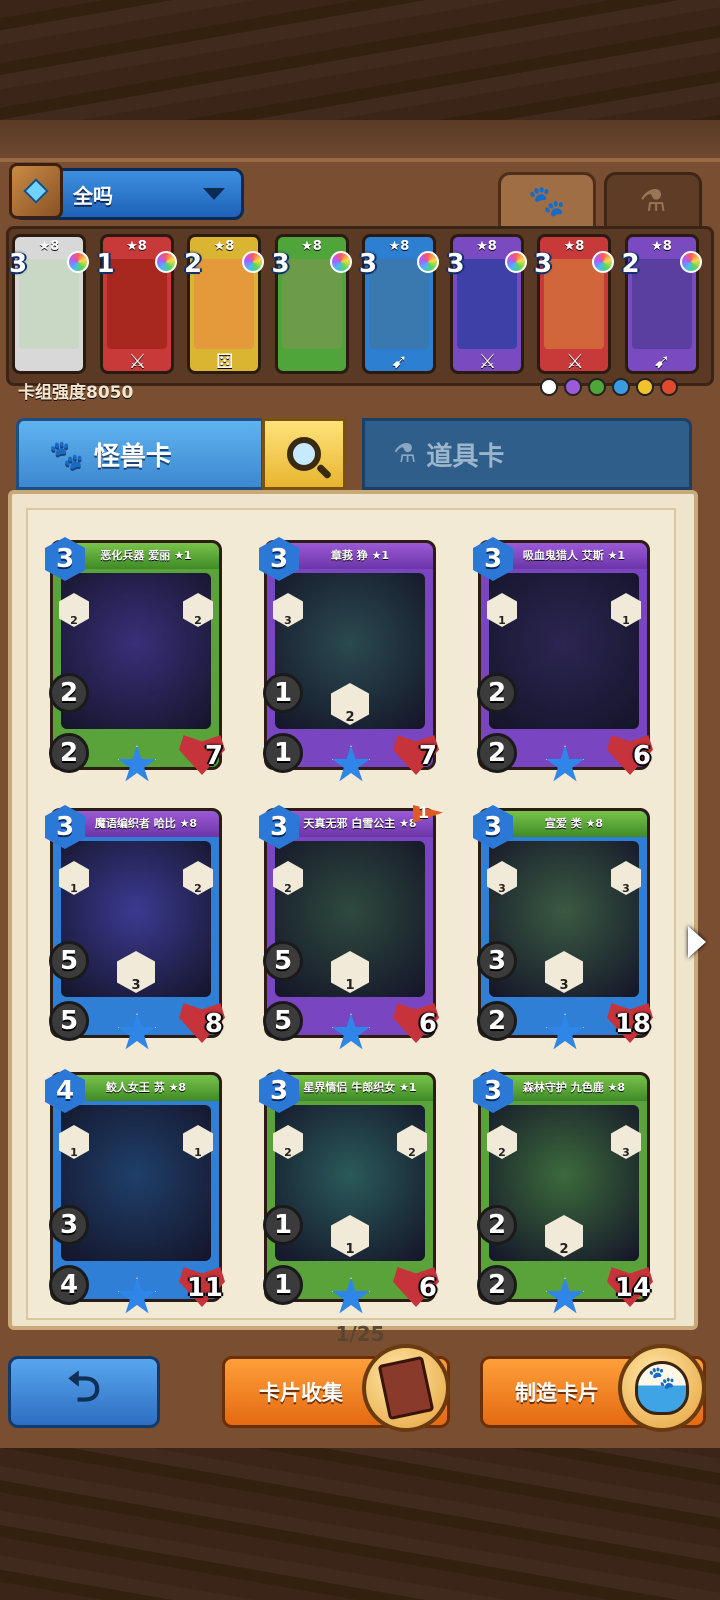  What do you see at coordinates (69, 1225) in the screenshot?
I see `card-move-stat: 3` at bounding box center [69, 1225].